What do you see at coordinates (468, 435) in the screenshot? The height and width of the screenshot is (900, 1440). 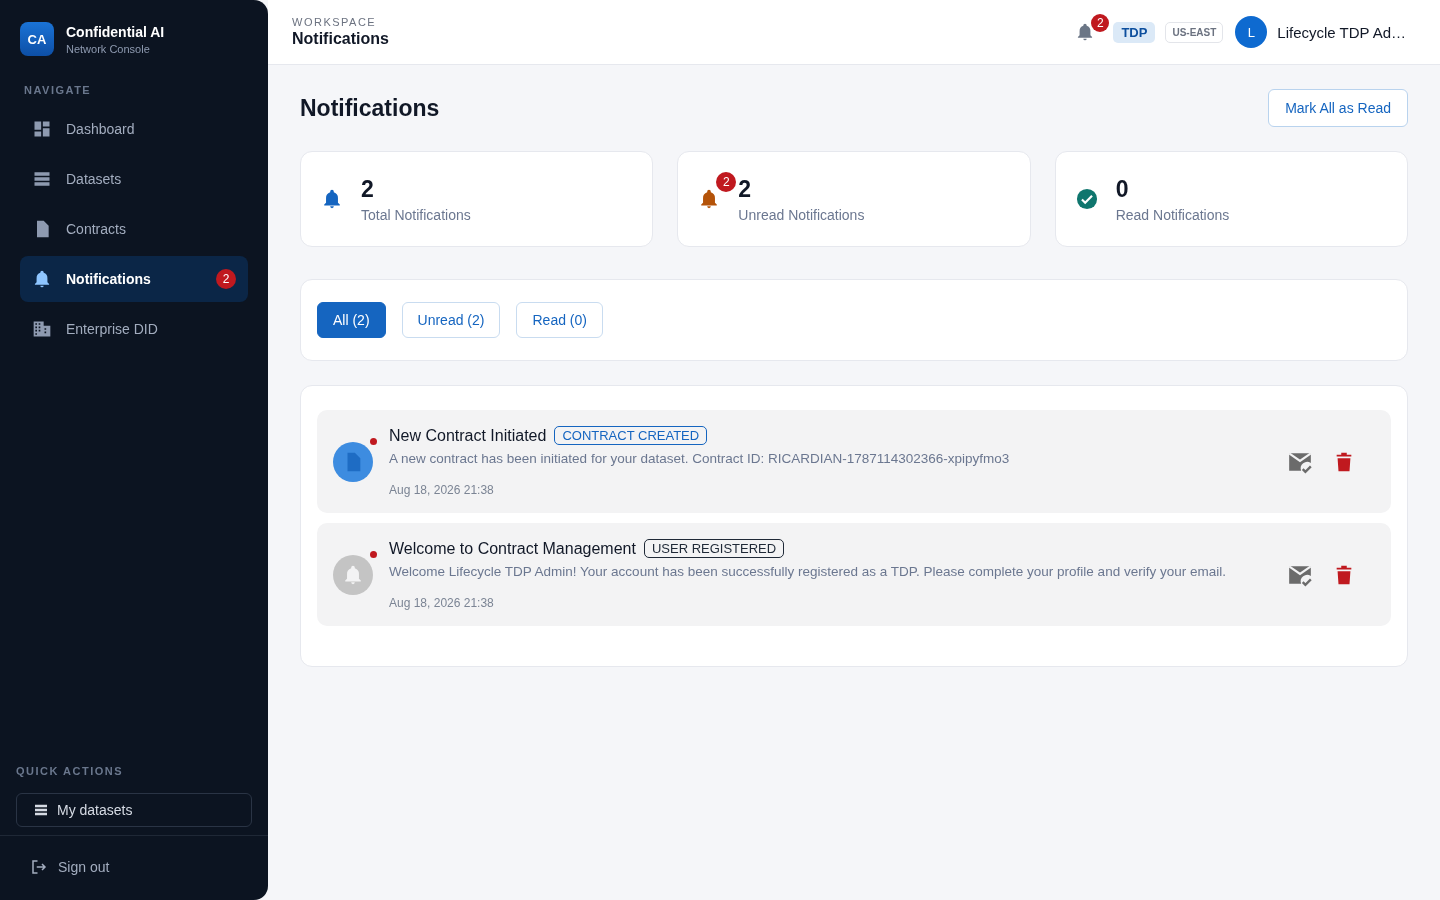 I see `notification-title: New Contract Initiated` at bounding box center [468, 435].